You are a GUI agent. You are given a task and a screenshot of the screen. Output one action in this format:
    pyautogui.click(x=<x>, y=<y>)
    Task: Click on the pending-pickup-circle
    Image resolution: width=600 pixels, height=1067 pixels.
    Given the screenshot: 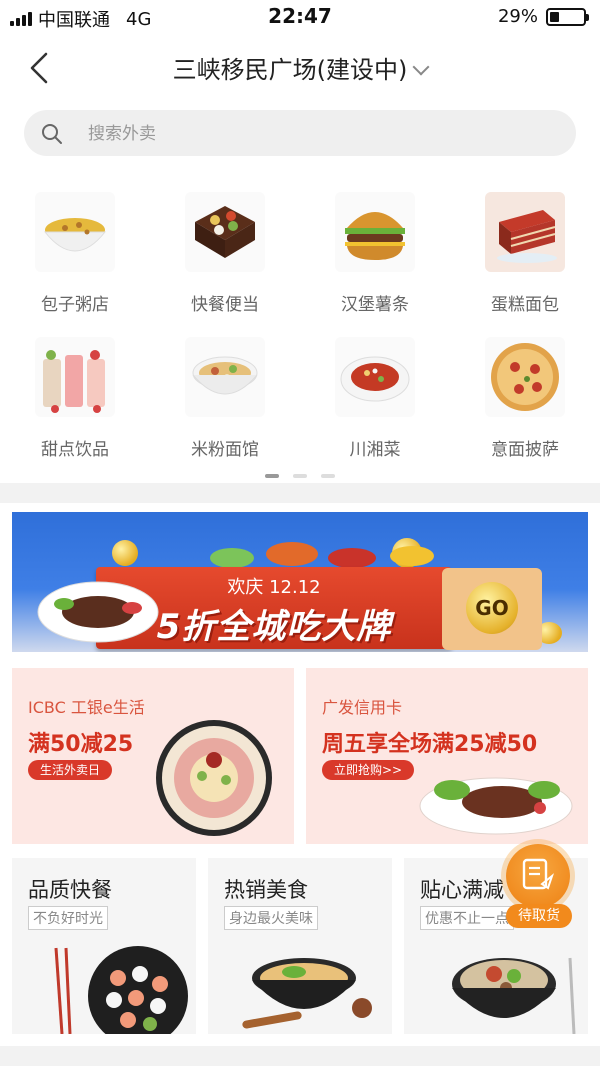 What is the action you would take?
    pyautogui.click(x=538, y=876)
    